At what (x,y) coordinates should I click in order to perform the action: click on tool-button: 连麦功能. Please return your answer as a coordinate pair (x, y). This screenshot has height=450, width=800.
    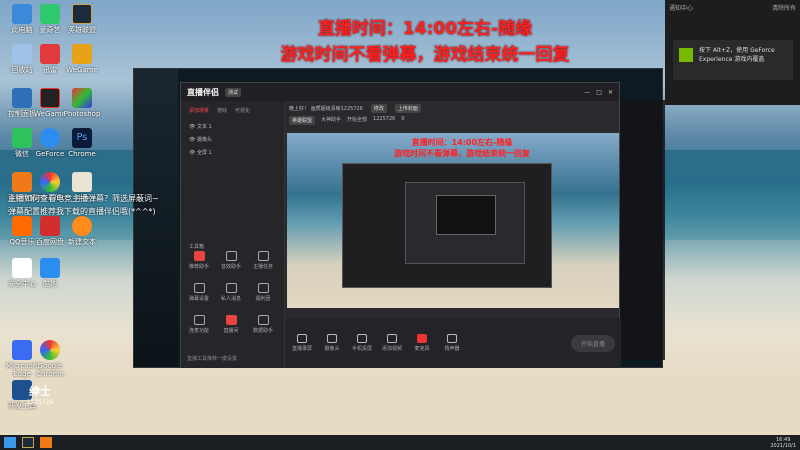
    Looking at the image, I should click on (199, 324).